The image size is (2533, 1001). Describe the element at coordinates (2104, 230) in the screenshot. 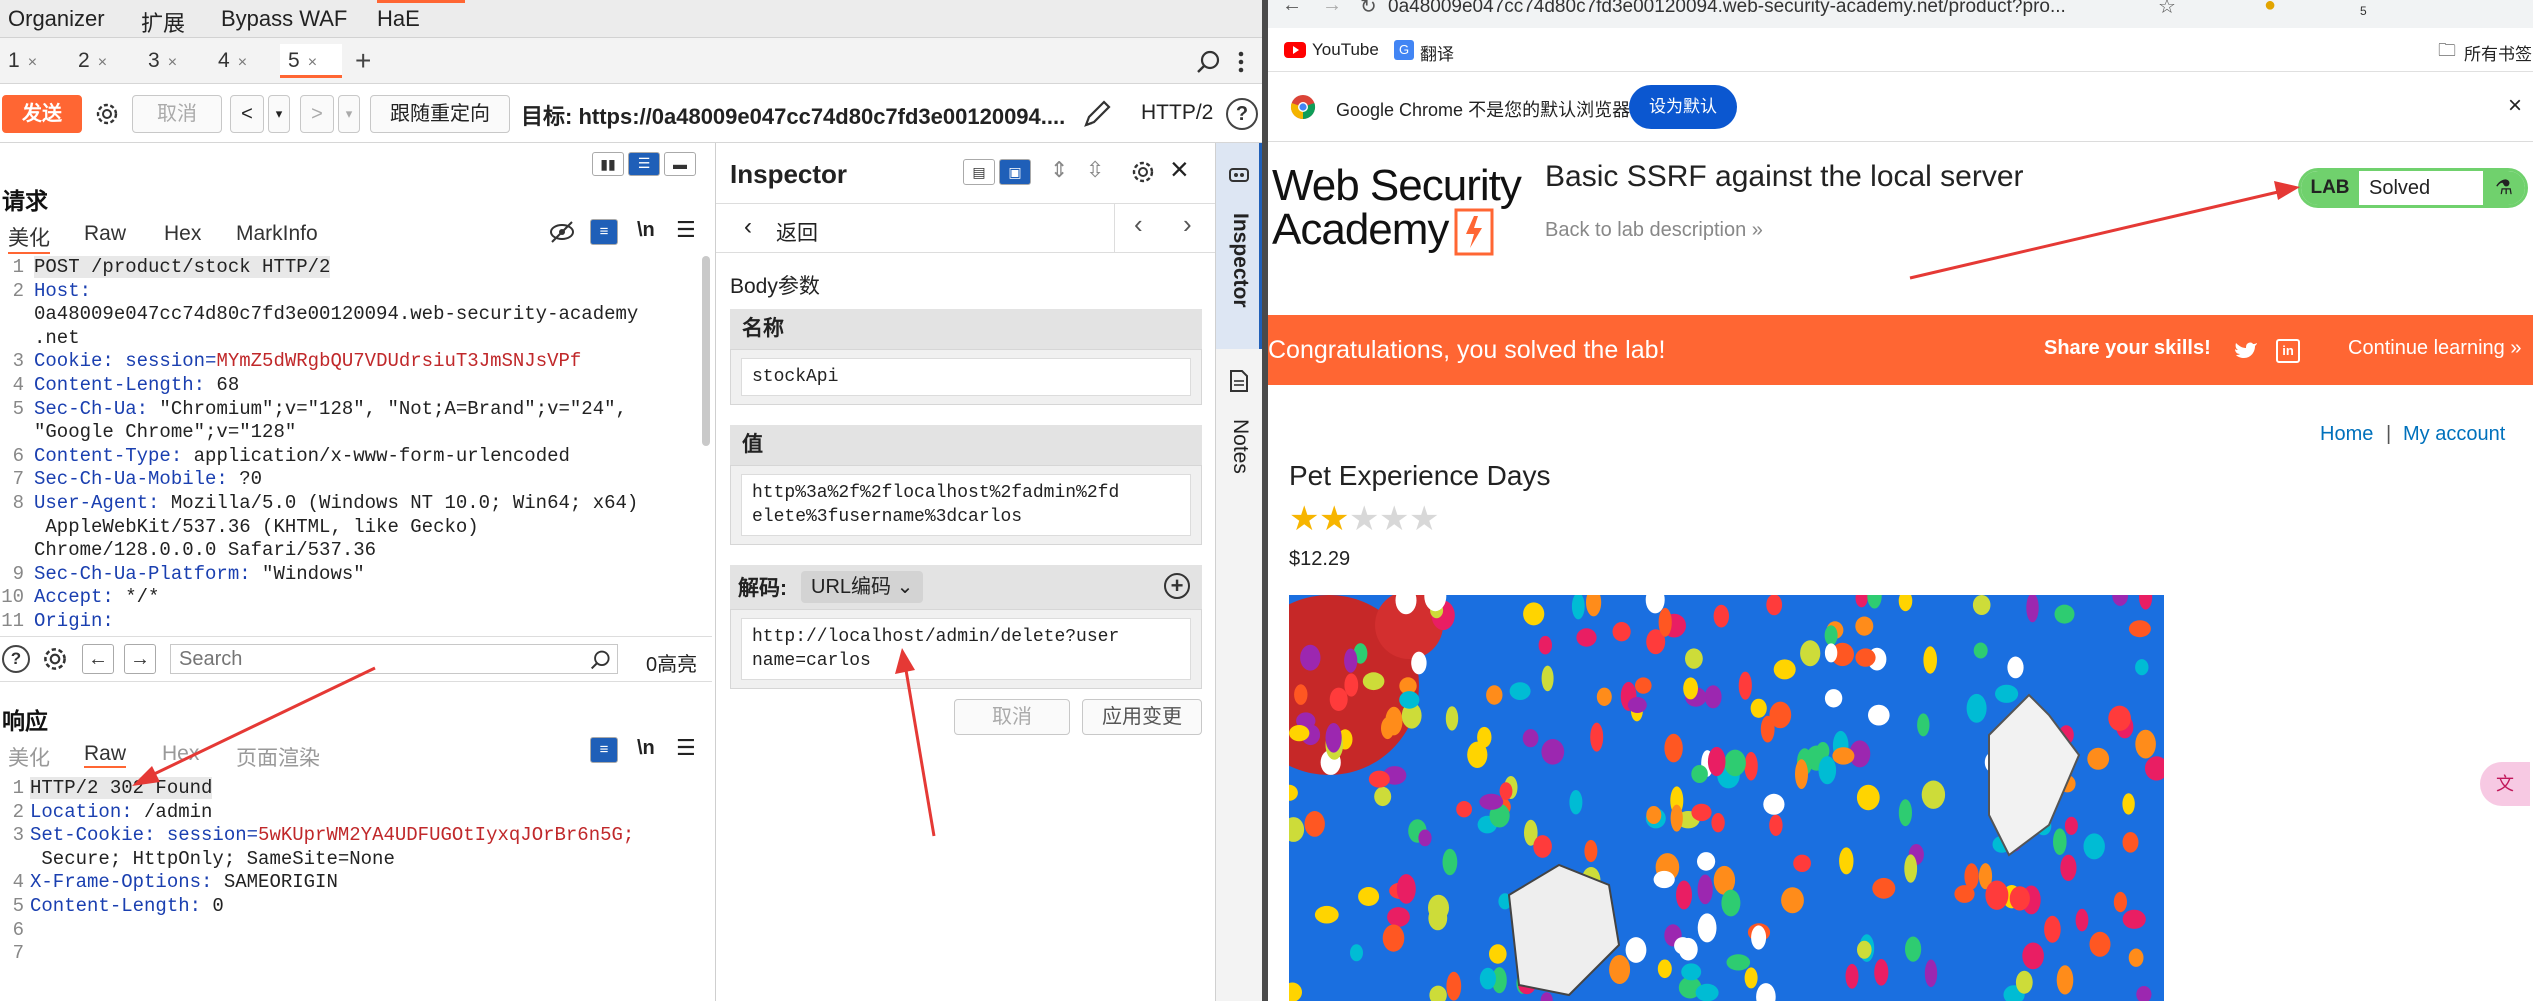

I see `annotation-arrow` at that location.